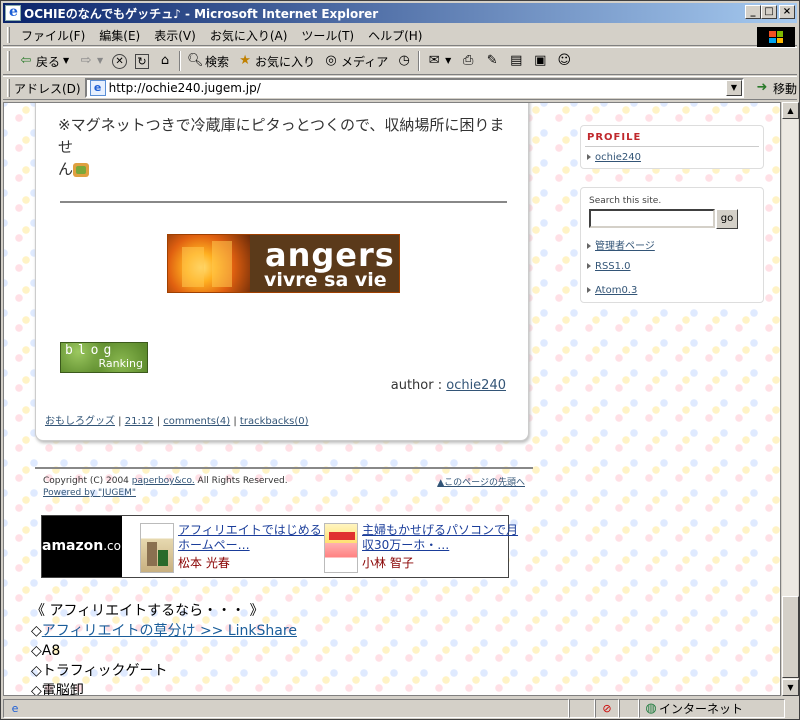 The width and height of the screenshot is (800, 720). I want to click on amazon-item: 主婦もかせげるパソコンで月収30万ーホ・… 小林 智子, so click(421, 548).